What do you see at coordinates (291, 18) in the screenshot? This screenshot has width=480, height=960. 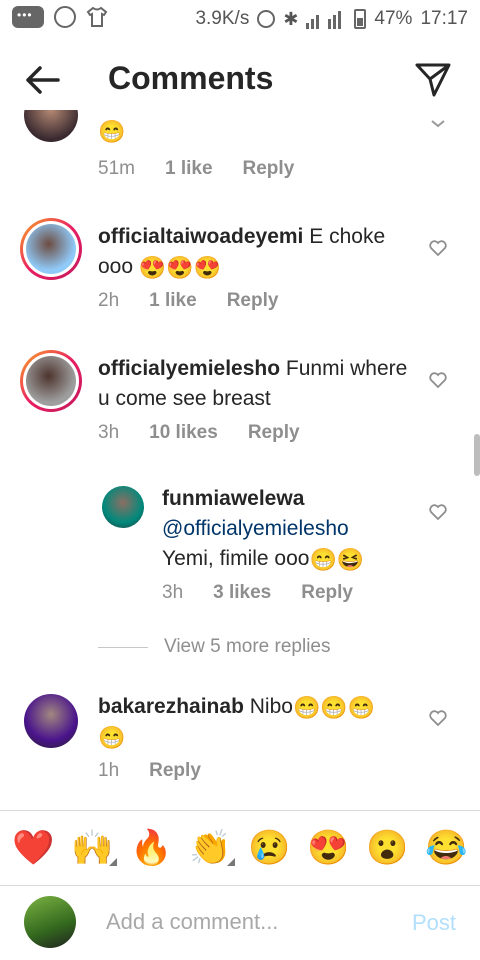 I see `bluetooth-icon: ✱` at bounding box center [291, 18].